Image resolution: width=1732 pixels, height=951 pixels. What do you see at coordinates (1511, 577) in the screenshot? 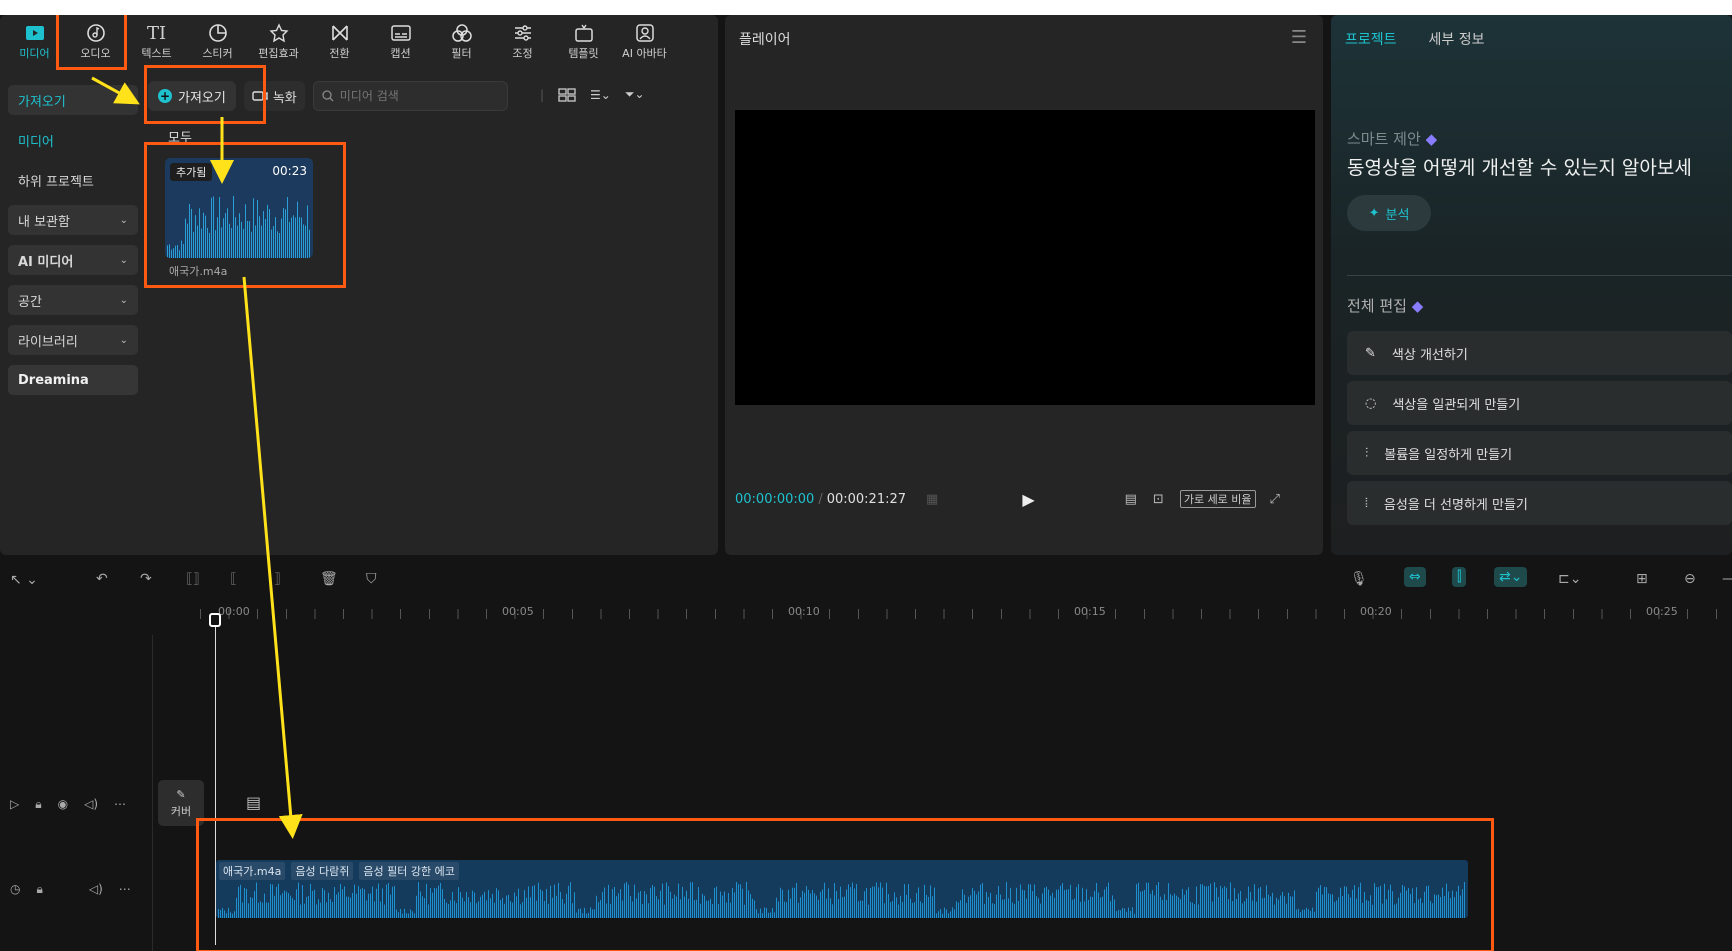
I see `link-icon: ⇄⌄` at bounding box center [1511, 577].